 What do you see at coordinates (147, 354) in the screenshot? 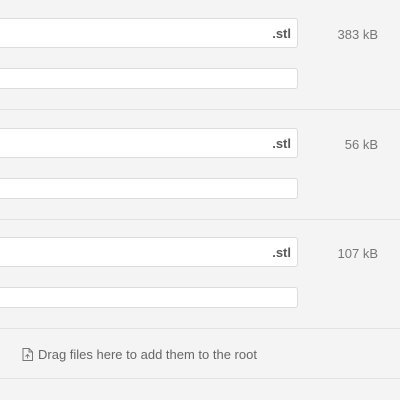
I see `drop-zone-label: Drag files here to add them to the root` at bounding box center [147, 354].